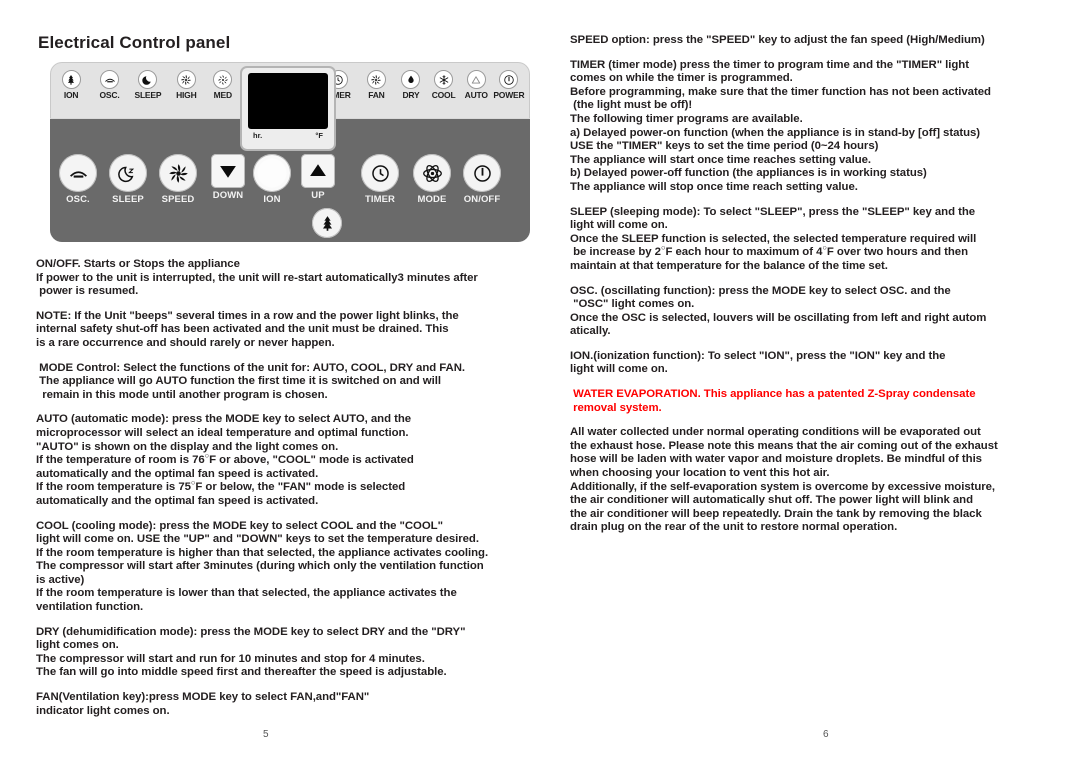 The width and height of the screenshot is (1080, 763). I want to click on button-up: UP, so click(318, 177).